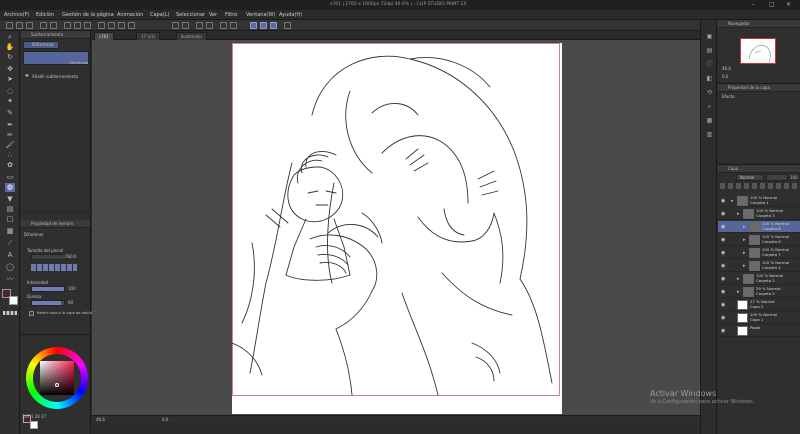  Describe the element at coordinates (57, 385) in the screenshot. I see `color-picker-cursor` at that location.